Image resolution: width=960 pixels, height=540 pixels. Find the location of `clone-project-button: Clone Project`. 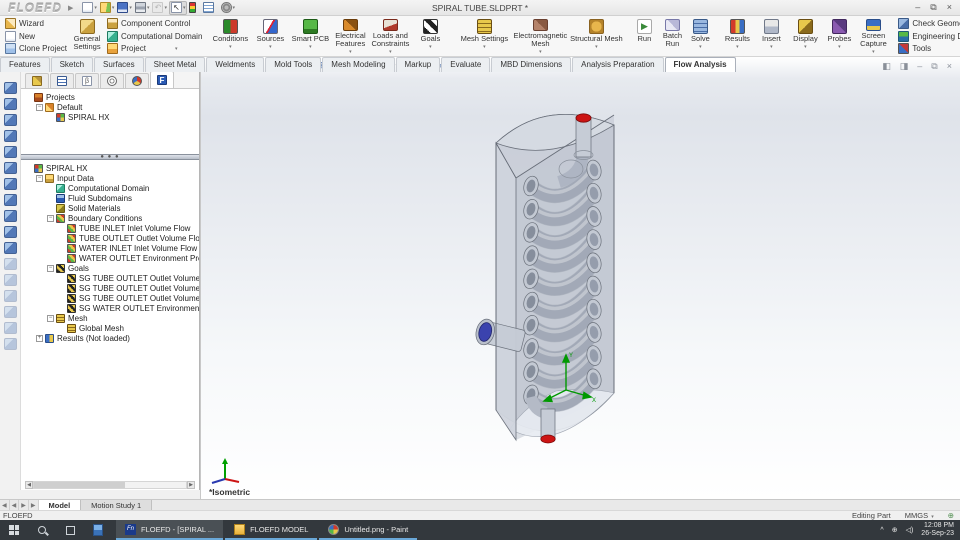

clone-project-button: Clone Project is located at coordinates (36, 48).